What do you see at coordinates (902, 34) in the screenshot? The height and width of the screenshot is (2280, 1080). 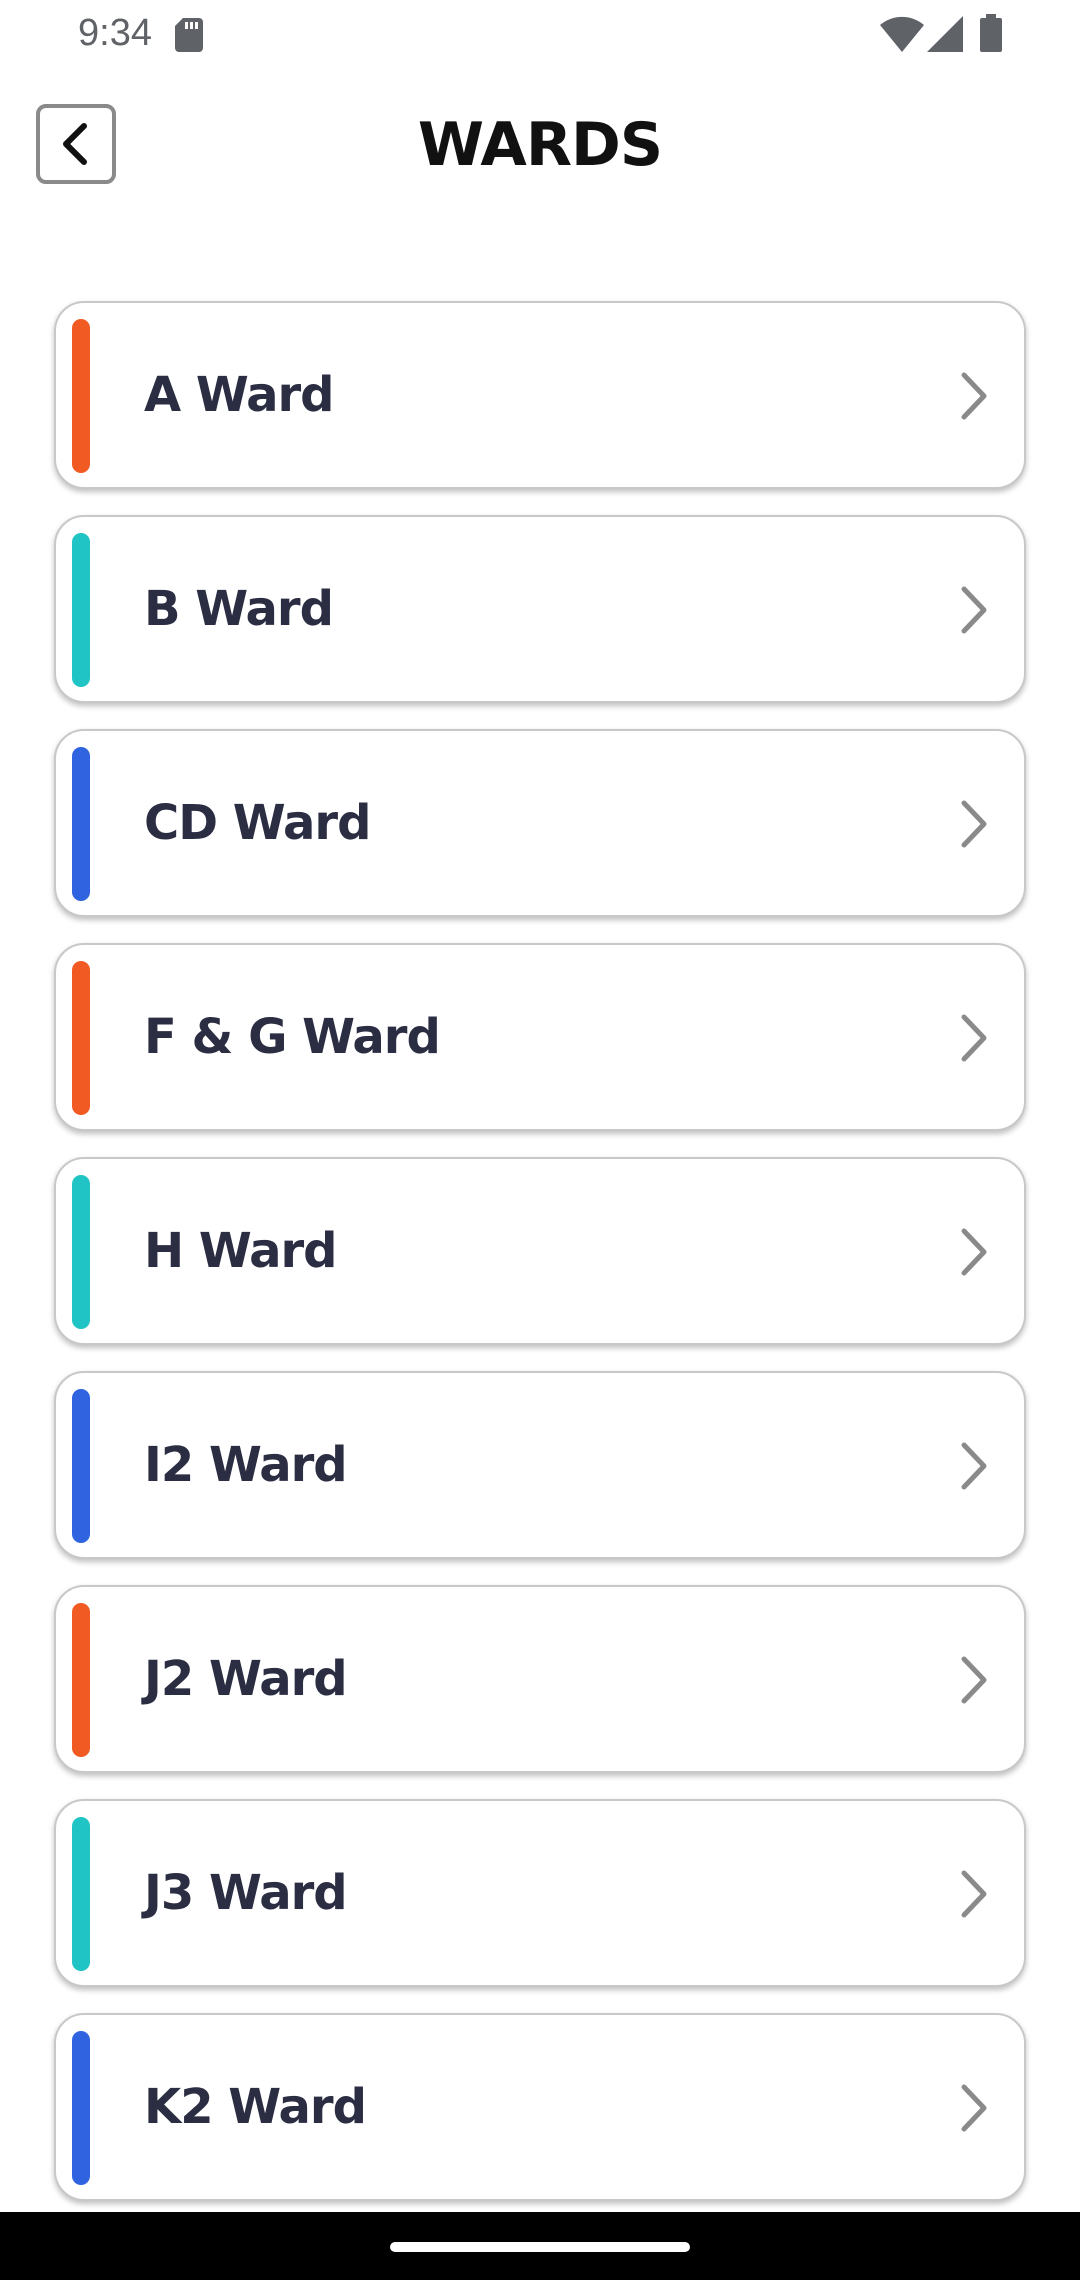 I see `wifi-icon` at bounding box center [902, 34].